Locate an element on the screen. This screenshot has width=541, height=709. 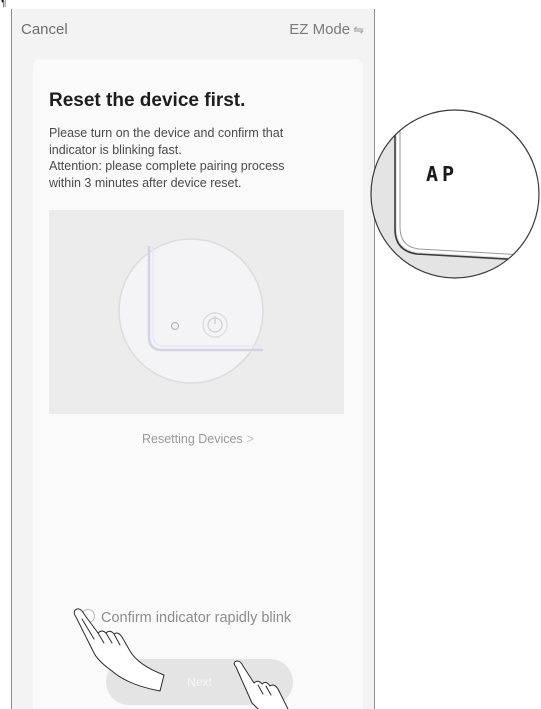
corner-mark: ¶ is located at coordinates (4, 4).